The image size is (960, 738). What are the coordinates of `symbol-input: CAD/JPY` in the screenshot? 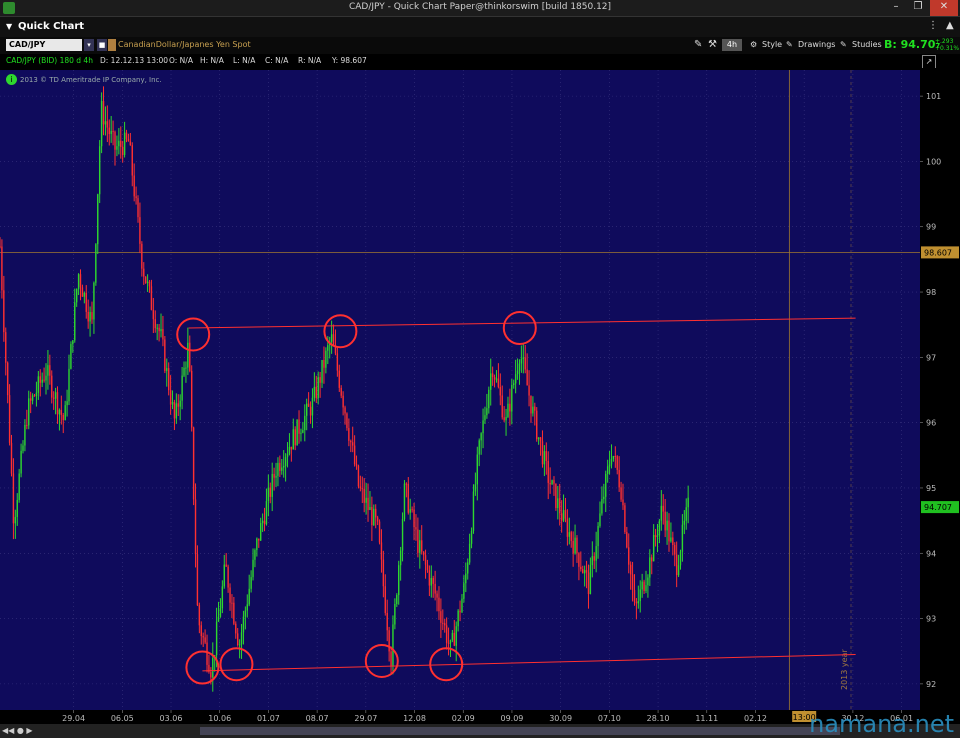 It's located at (44, 45).